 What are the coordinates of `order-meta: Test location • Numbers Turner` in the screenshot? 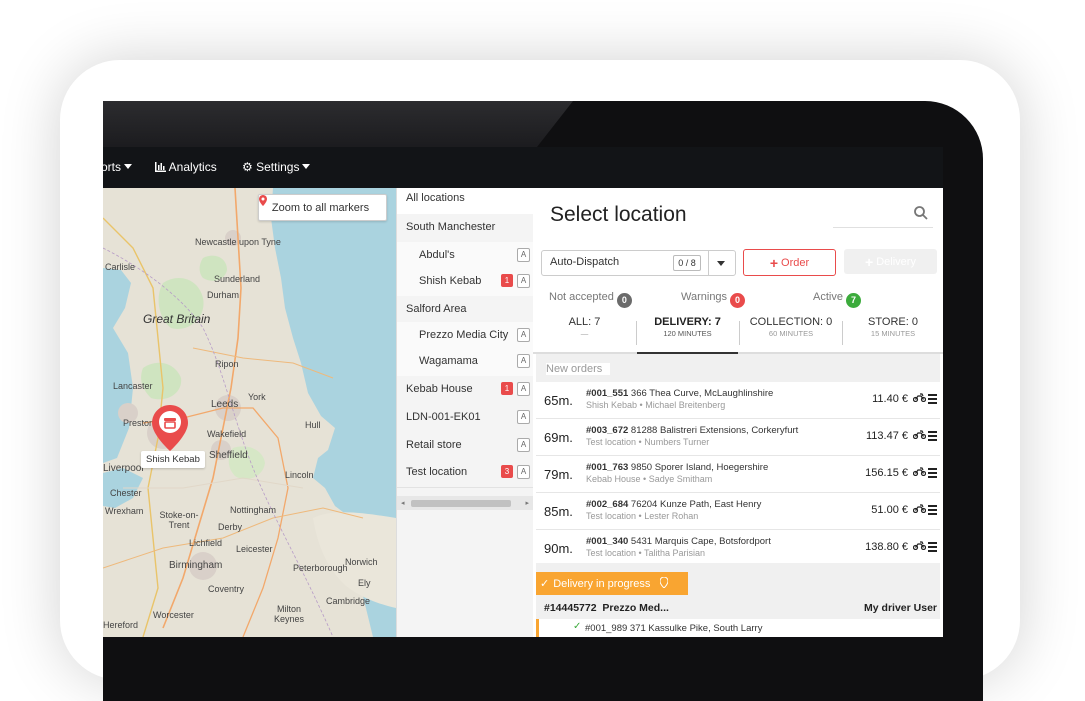 It's located at (648, 442).